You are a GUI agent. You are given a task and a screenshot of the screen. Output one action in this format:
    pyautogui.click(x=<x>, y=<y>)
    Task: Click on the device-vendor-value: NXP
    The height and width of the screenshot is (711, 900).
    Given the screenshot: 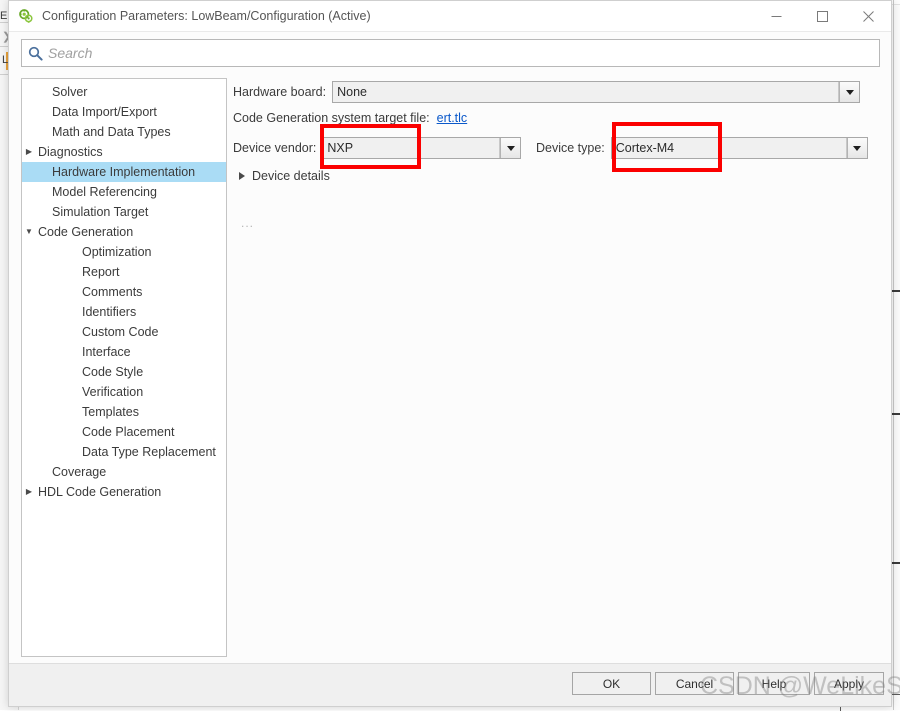 What is the action you would take?
    pyautogui.click(x=411, y=148)
    